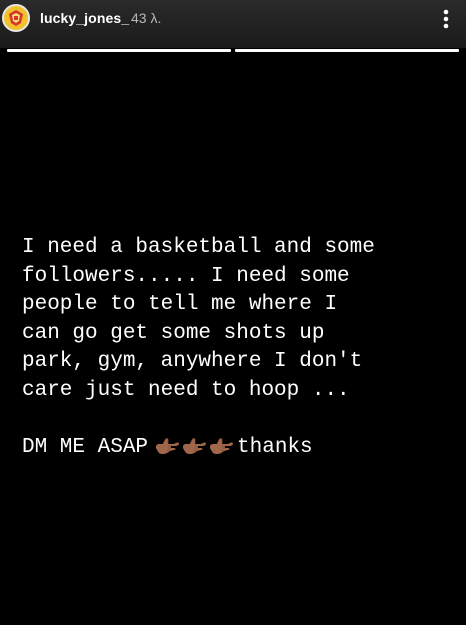 The height and width of the screenshot is (625, 466). I want to click on more-vertical-icon, so click(446, 19).